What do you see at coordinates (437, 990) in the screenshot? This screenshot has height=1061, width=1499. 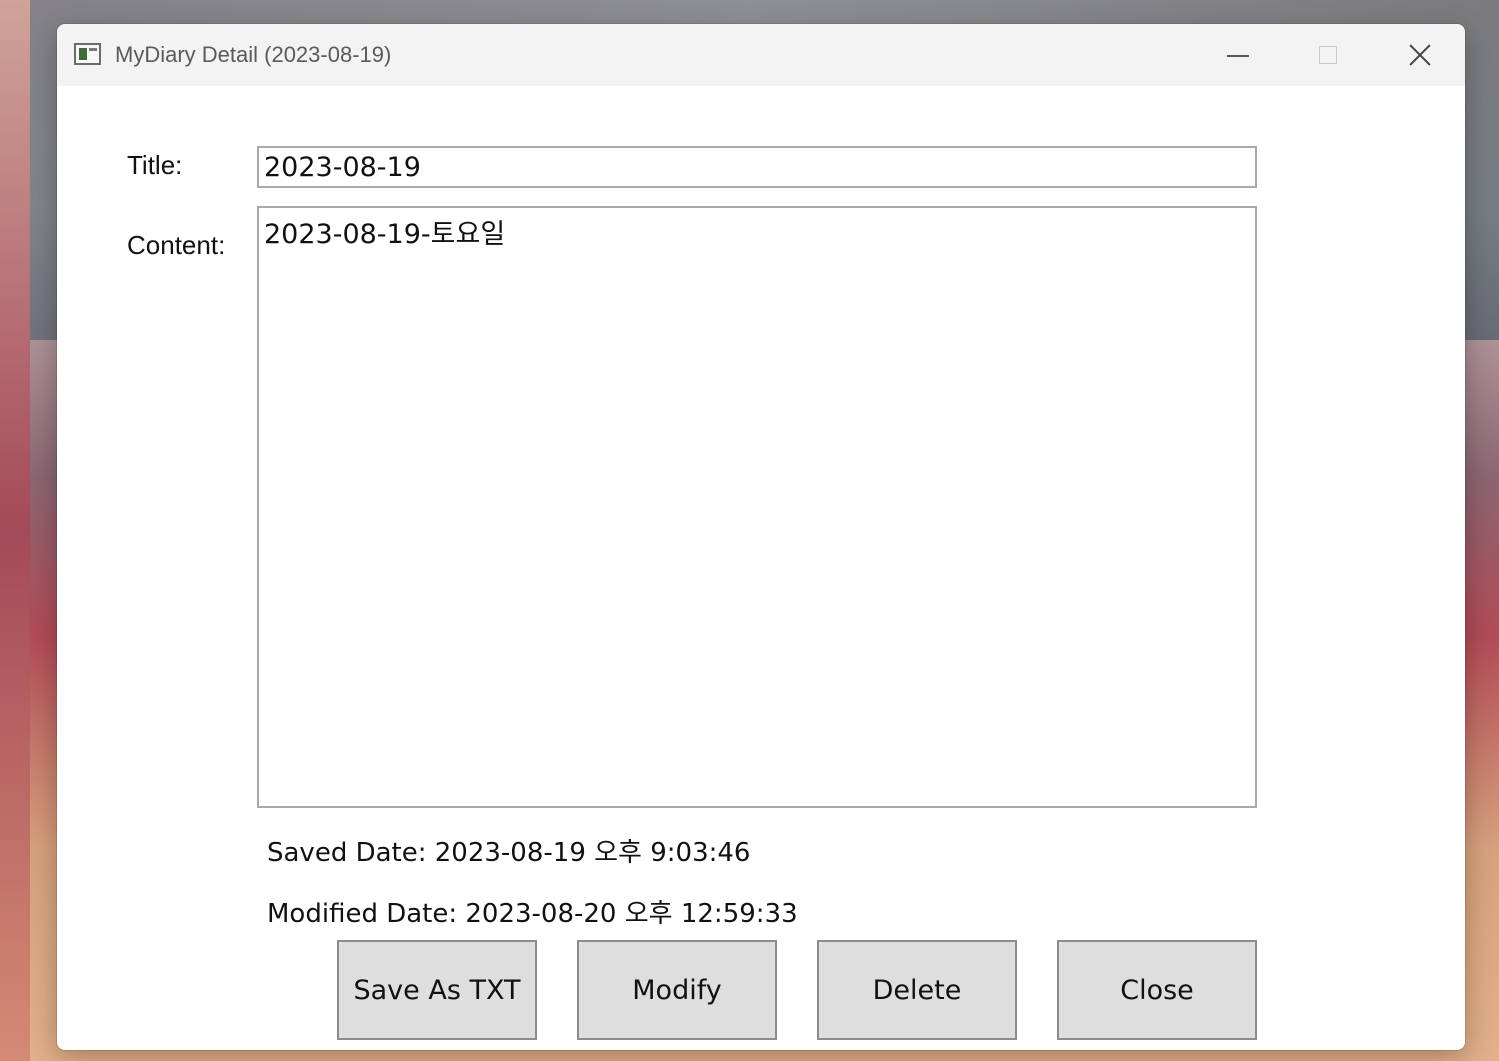 I see `save-as-txt-button: Save As TXT` at bounding box center [437, 990].